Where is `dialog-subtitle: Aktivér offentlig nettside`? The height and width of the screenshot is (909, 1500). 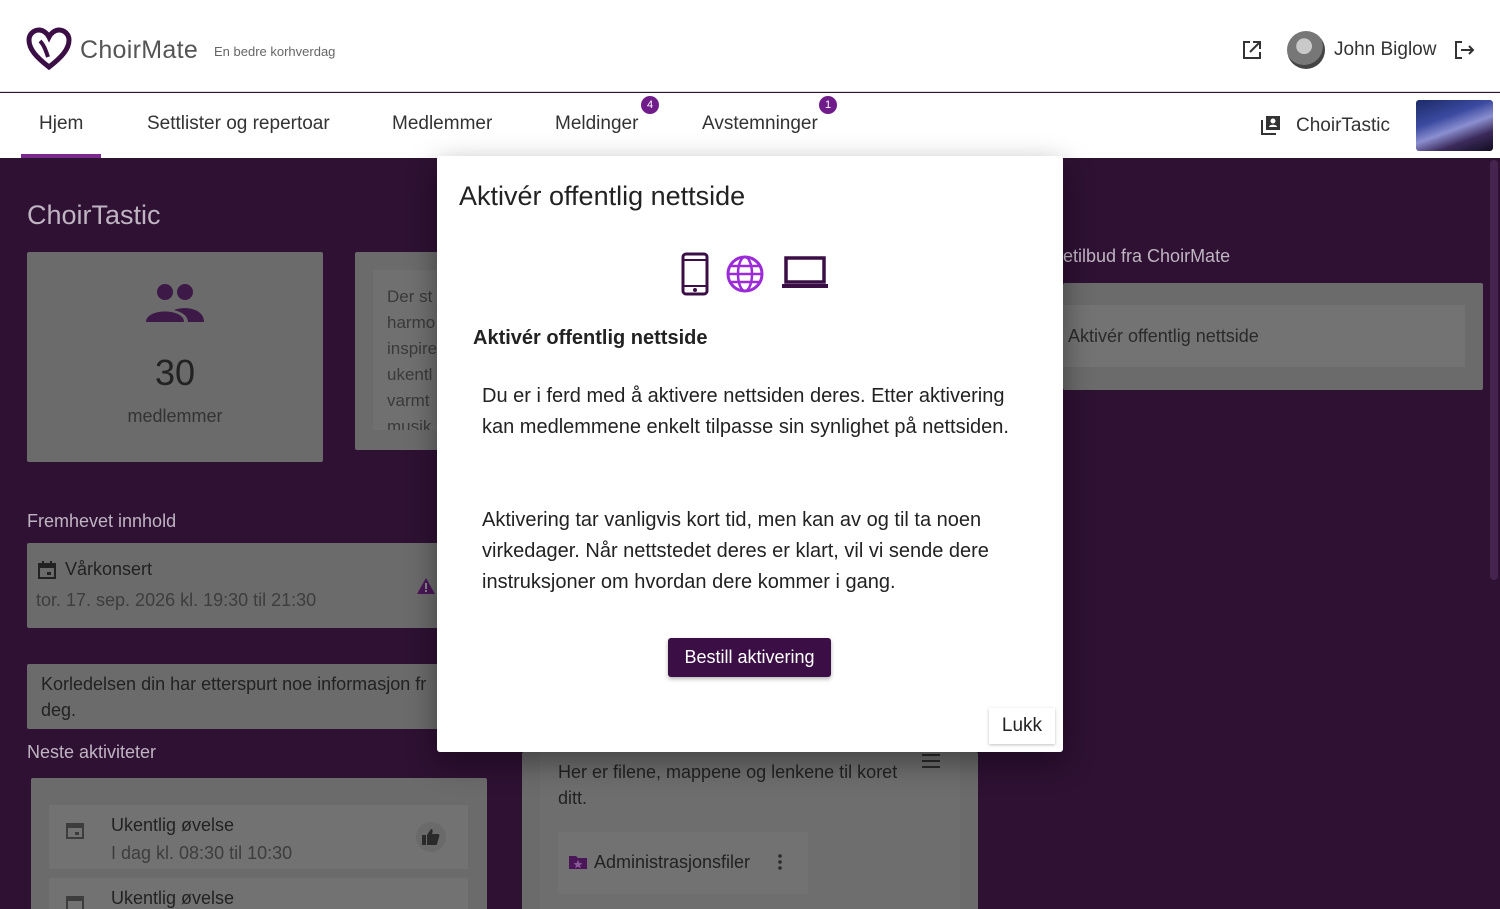
dialog-subtitle: Aktivér offentlig nettside is located at coordinates (590, 338).